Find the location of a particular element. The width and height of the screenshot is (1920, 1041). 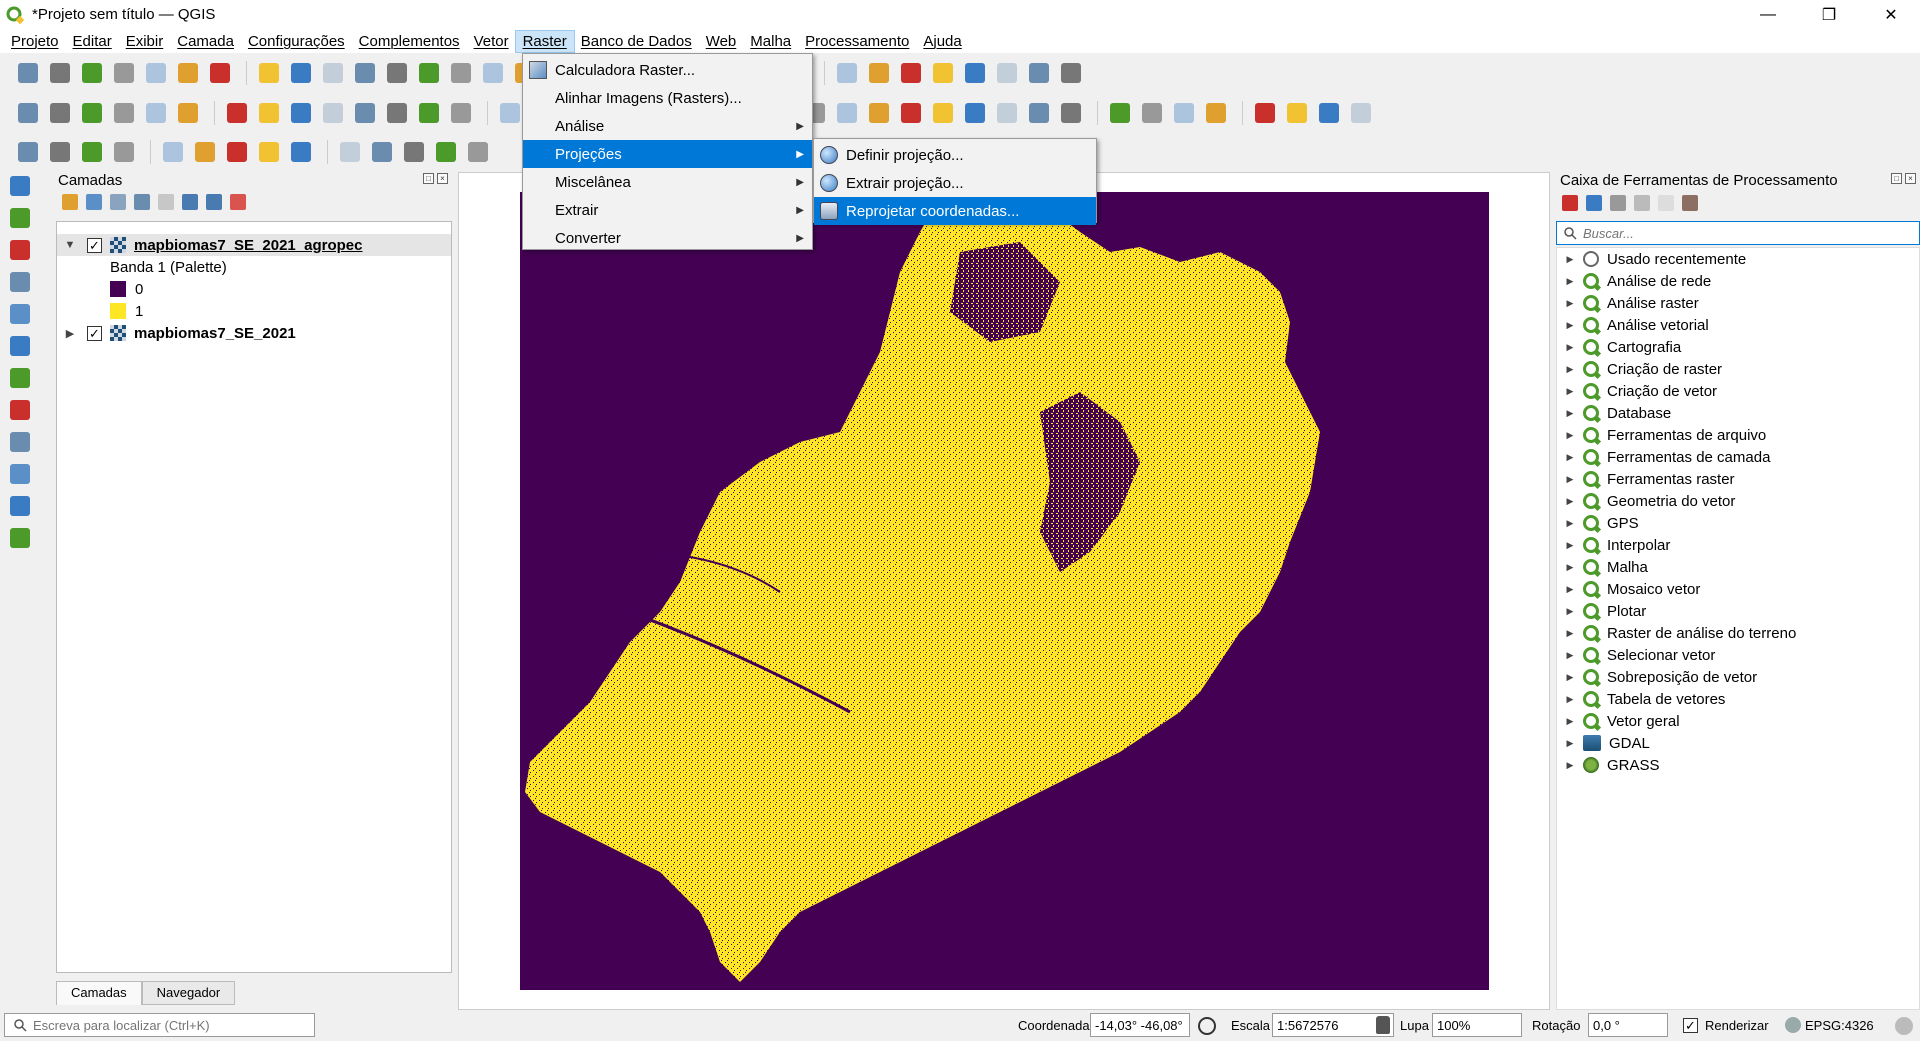

locator-box is located at coordinates (159, 1025).